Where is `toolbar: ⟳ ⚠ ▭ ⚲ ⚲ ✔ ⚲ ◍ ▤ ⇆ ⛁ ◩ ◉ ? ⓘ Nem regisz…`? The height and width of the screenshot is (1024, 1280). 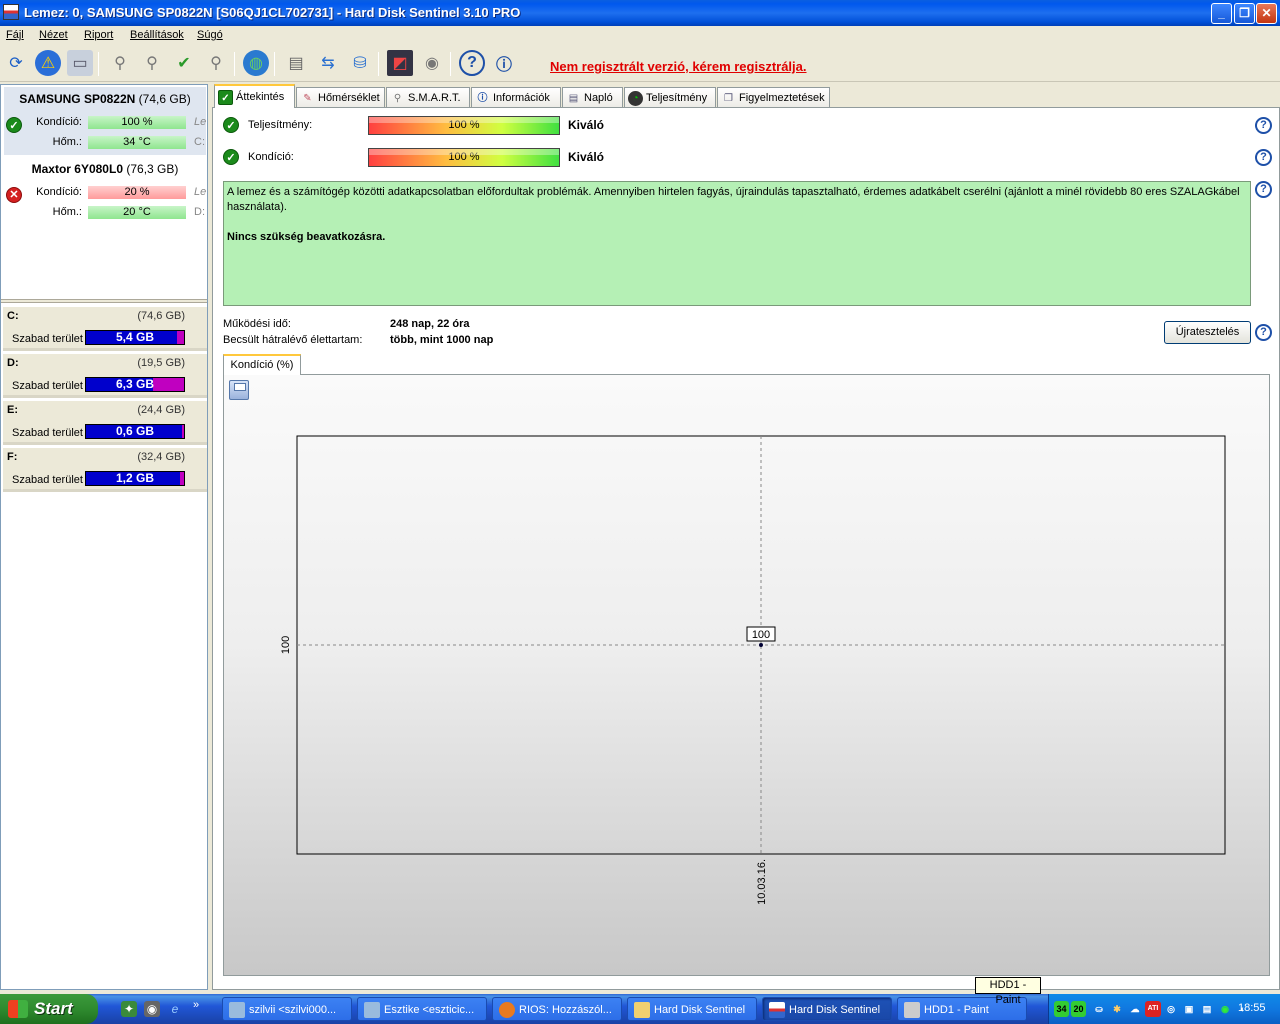
toolbar: ⟳ ⚠ ▭ ⚲ ⚲ ✔ ⚲ ◍ ▤ ⇆ ⛁ ◩ ◉ ? ⓘ Nem regisz… is located at coordinates (640, 64).